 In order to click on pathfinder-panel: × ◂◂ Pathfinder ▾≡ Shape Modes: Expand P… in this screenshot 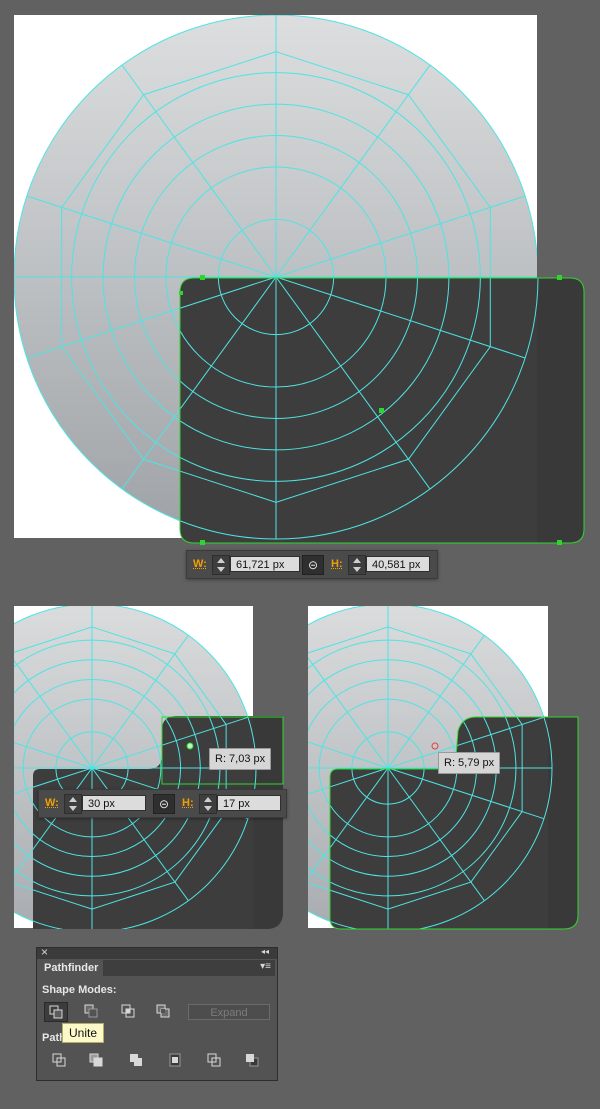, I will do `click(157, 1013)`.